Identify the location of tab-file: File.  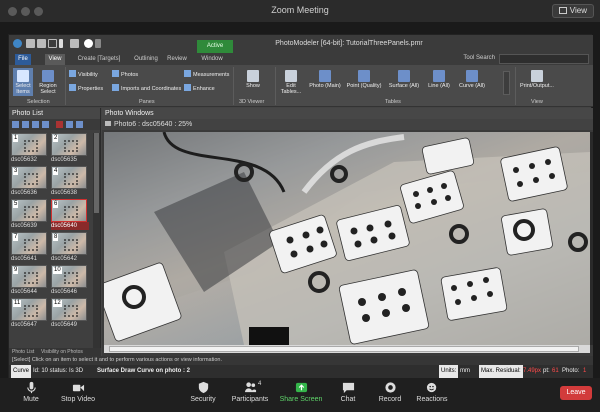
(23, 59).